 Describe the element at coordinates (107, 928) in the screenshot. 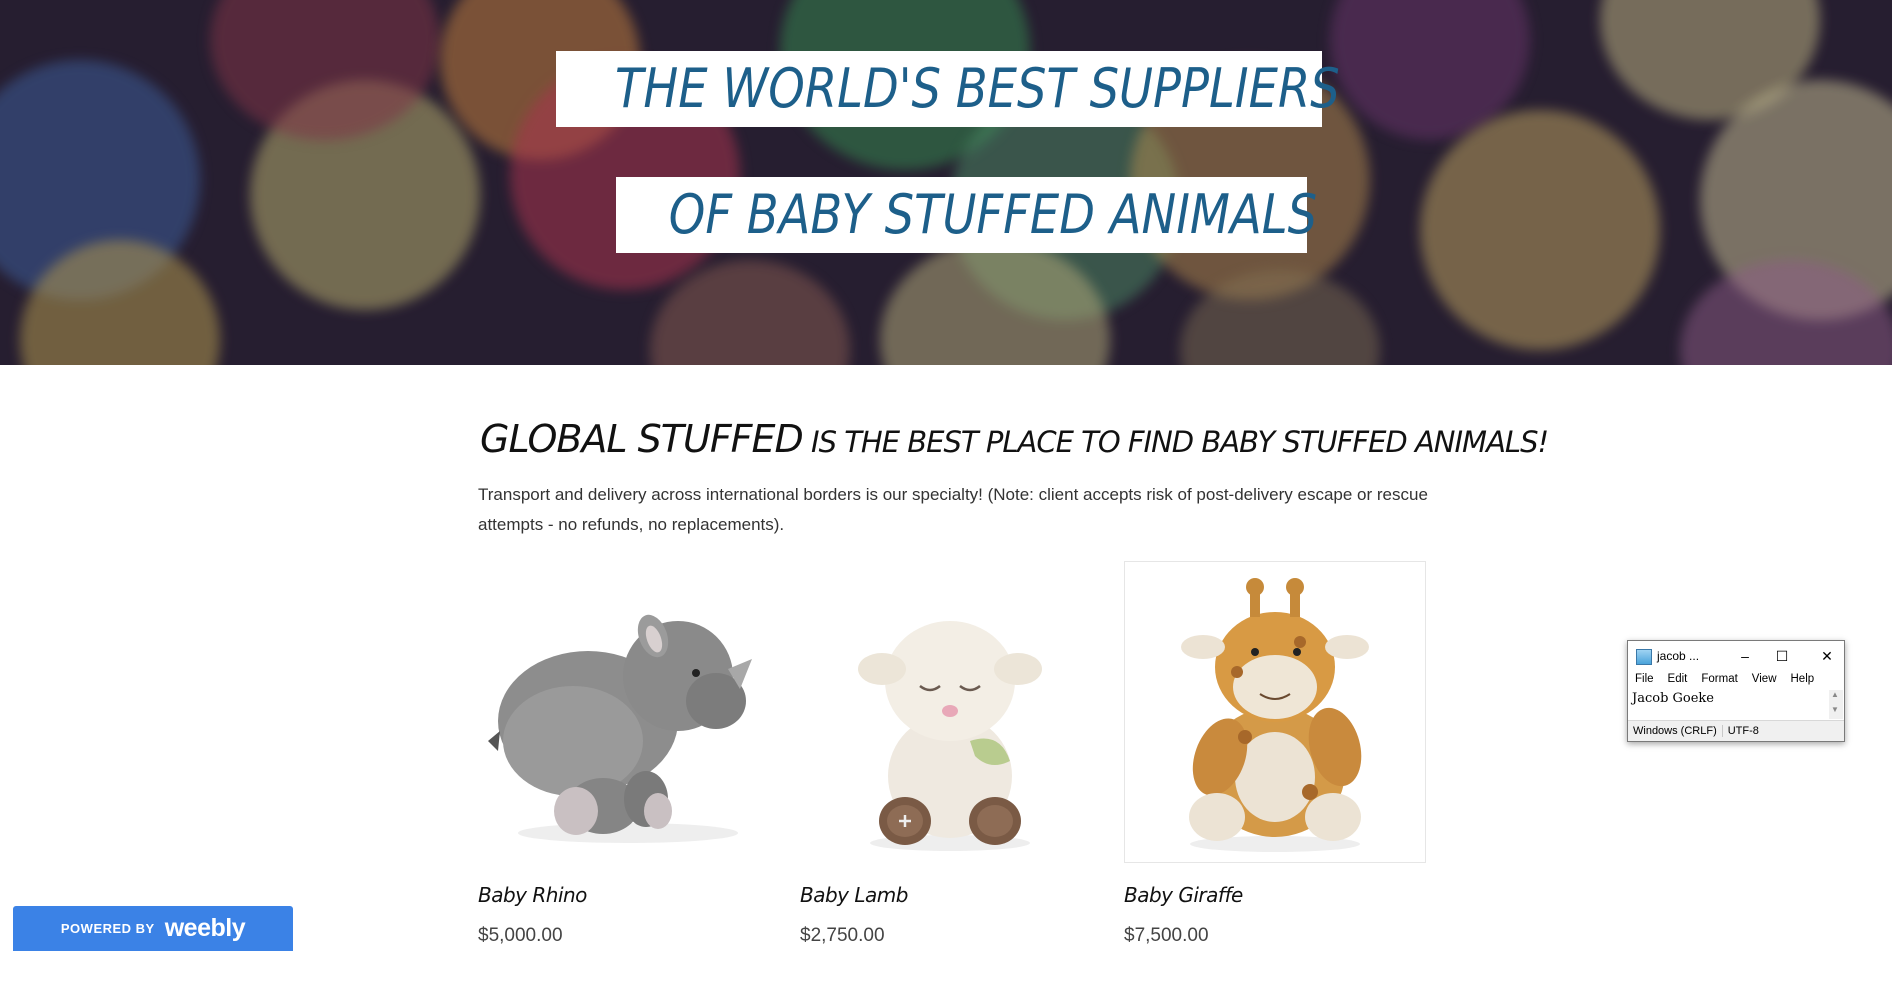

I see `powered-by-label: POWERED BY` at that location.